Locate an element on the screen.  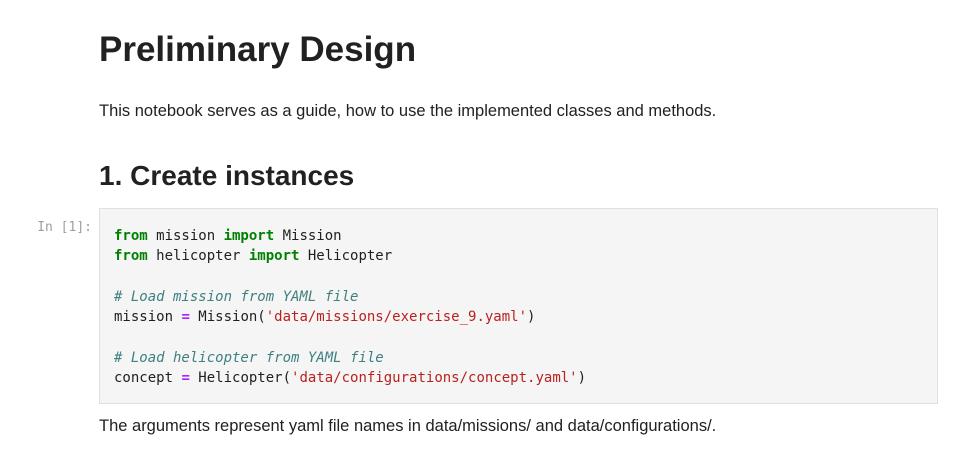
code-line-1: from mission import Mission is located at coordinates (228, 236).